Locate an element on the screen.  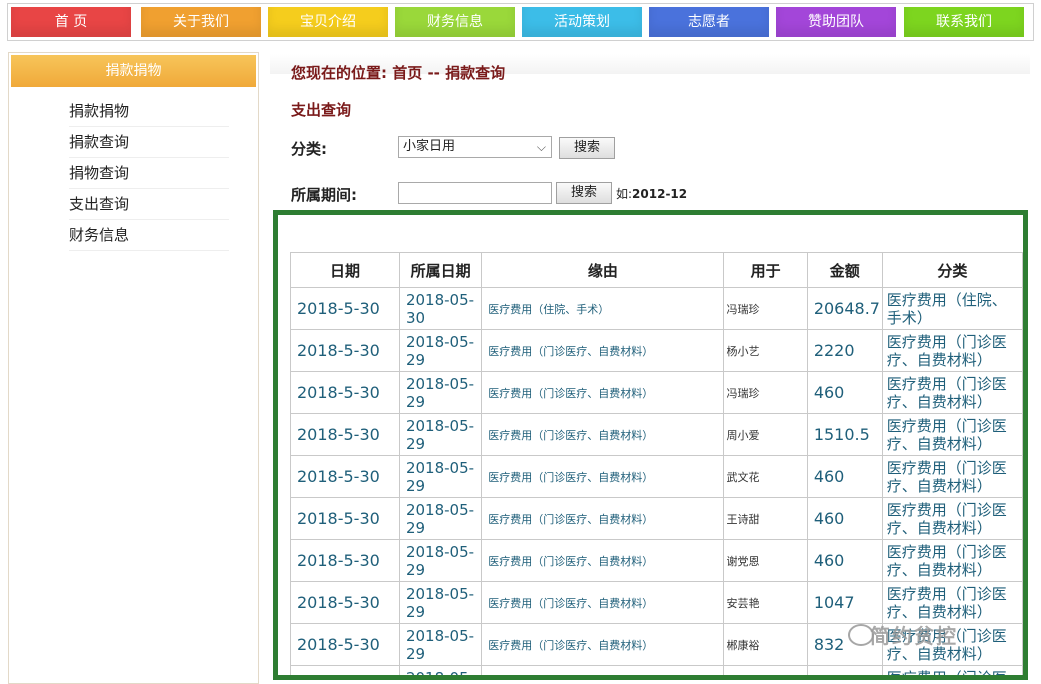
cell-amount: 1510.5 is located at coordinates (844, 434).